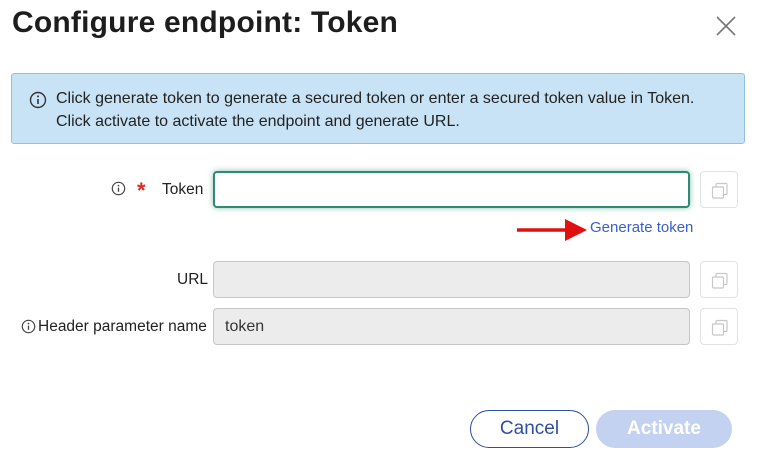 This screenshot has width=760, height=460. Describe the element at coordinates (451, 279) in the screenshot. I see `url-input` at that location.